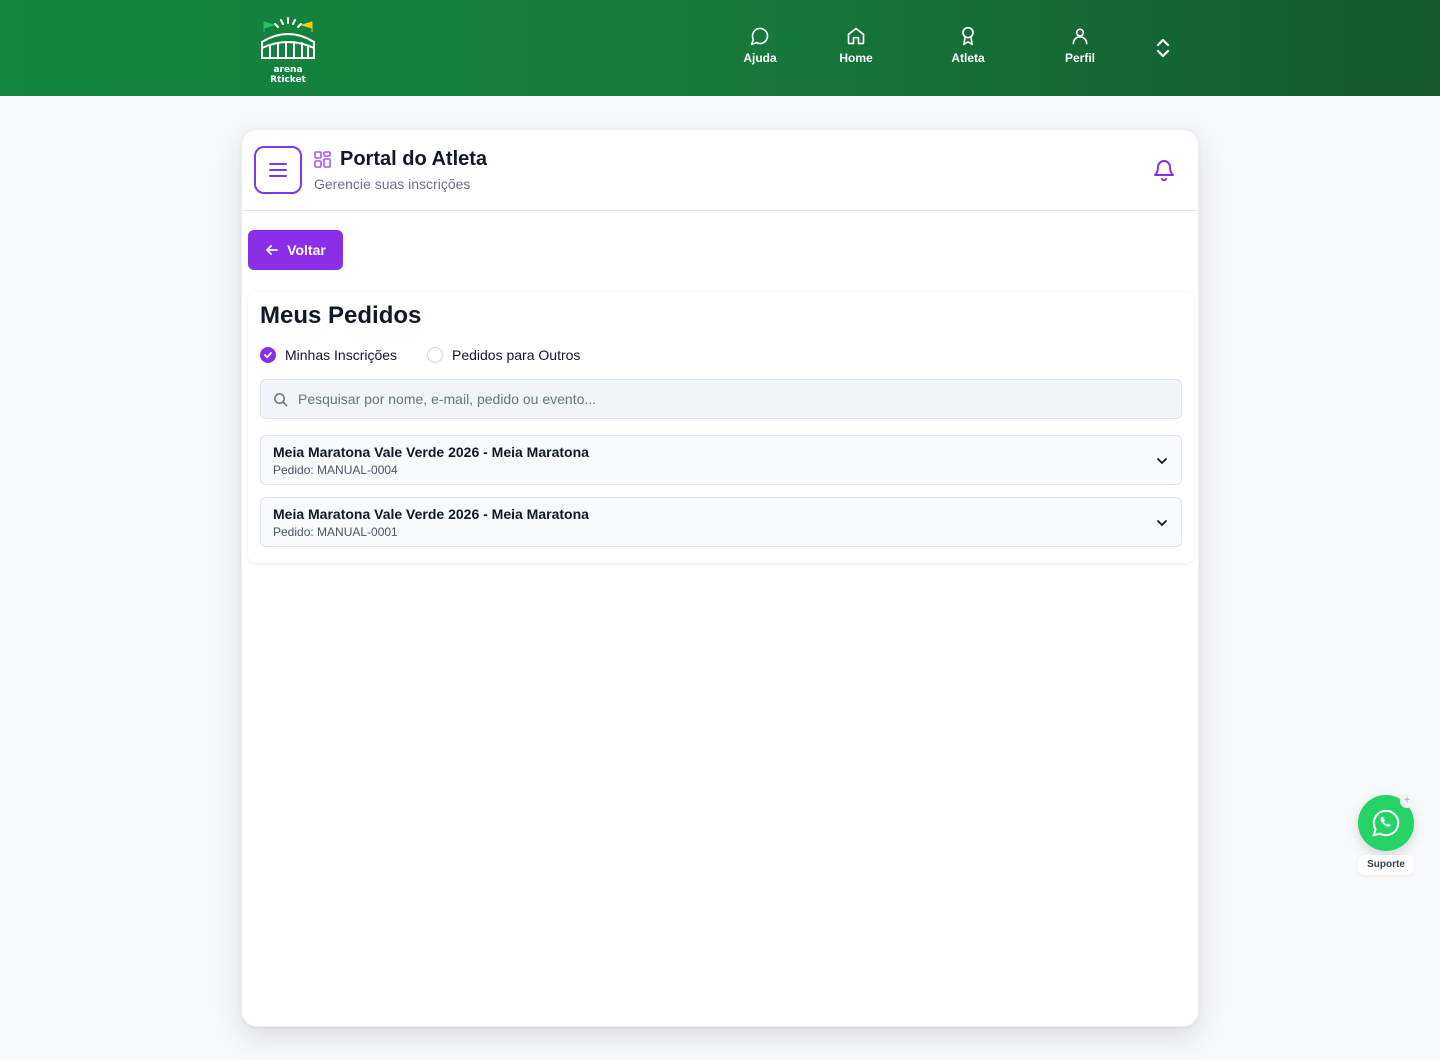  I want to click on page-title: Portal do Atleta, so click(414, 159).